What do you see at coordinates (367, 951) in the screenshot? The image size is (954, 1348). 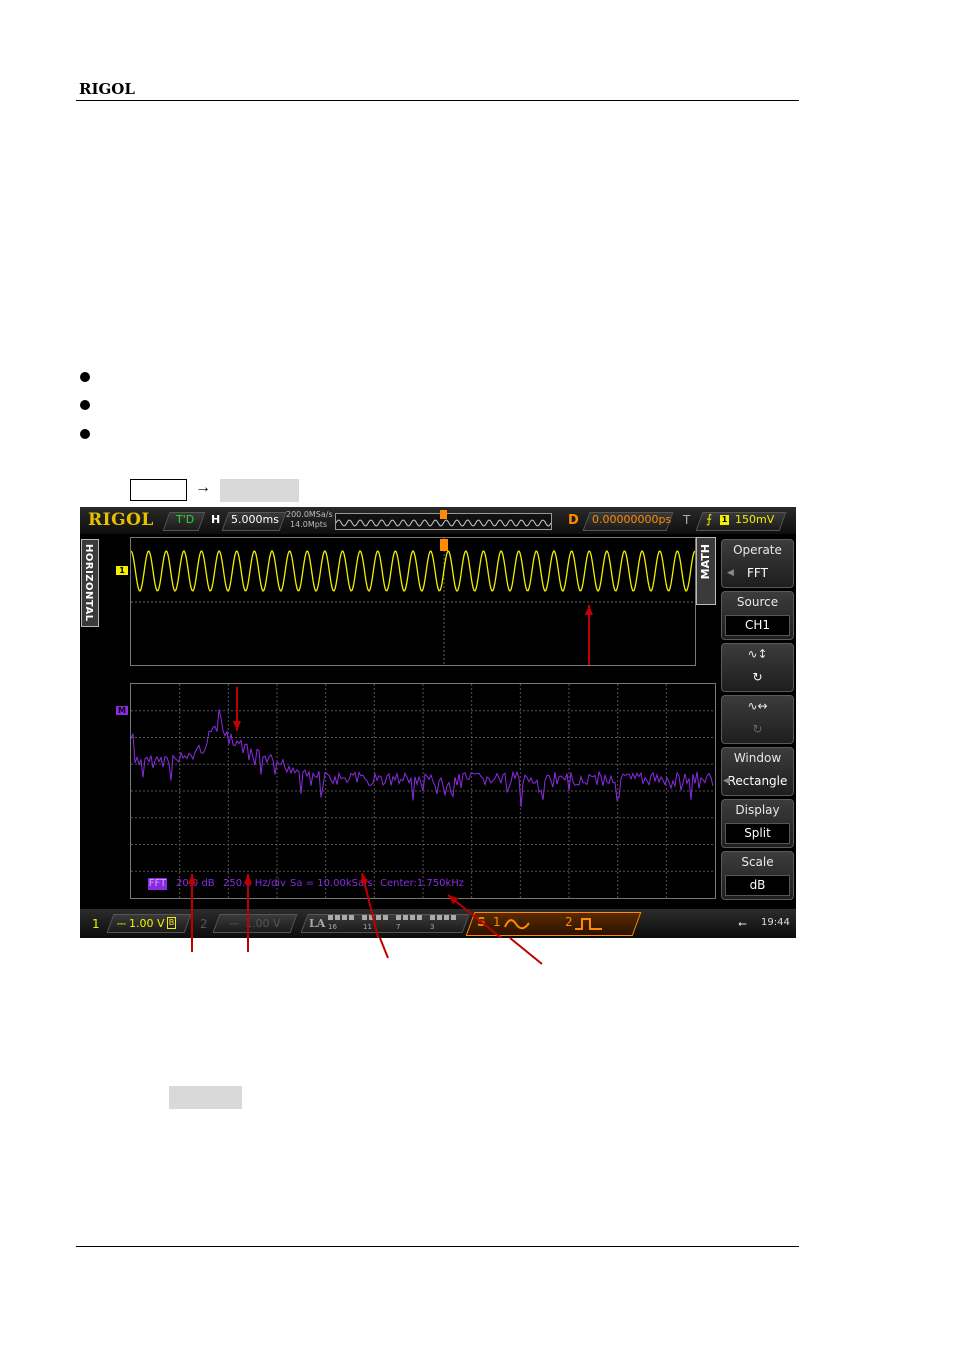 I see `annotation-callouts` at bounding box center [367, 951].